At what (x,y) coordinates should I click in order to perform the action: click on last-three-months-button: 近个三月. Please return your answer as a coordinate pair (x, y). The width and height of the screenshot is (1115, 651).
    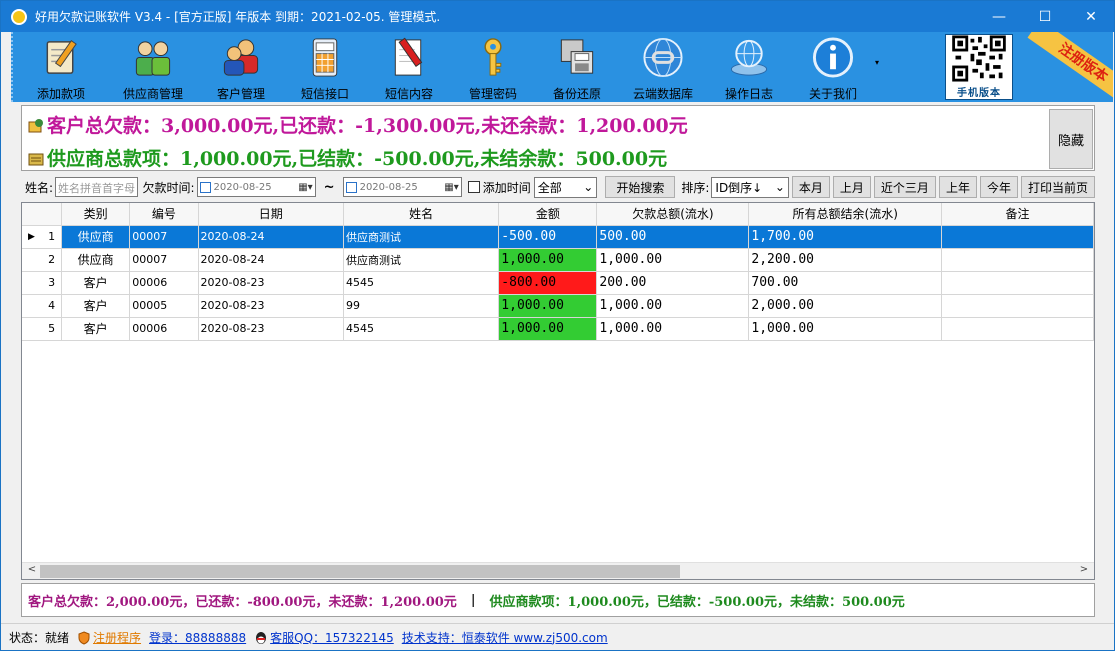
    Looking at the image, I should click on (904, 187).